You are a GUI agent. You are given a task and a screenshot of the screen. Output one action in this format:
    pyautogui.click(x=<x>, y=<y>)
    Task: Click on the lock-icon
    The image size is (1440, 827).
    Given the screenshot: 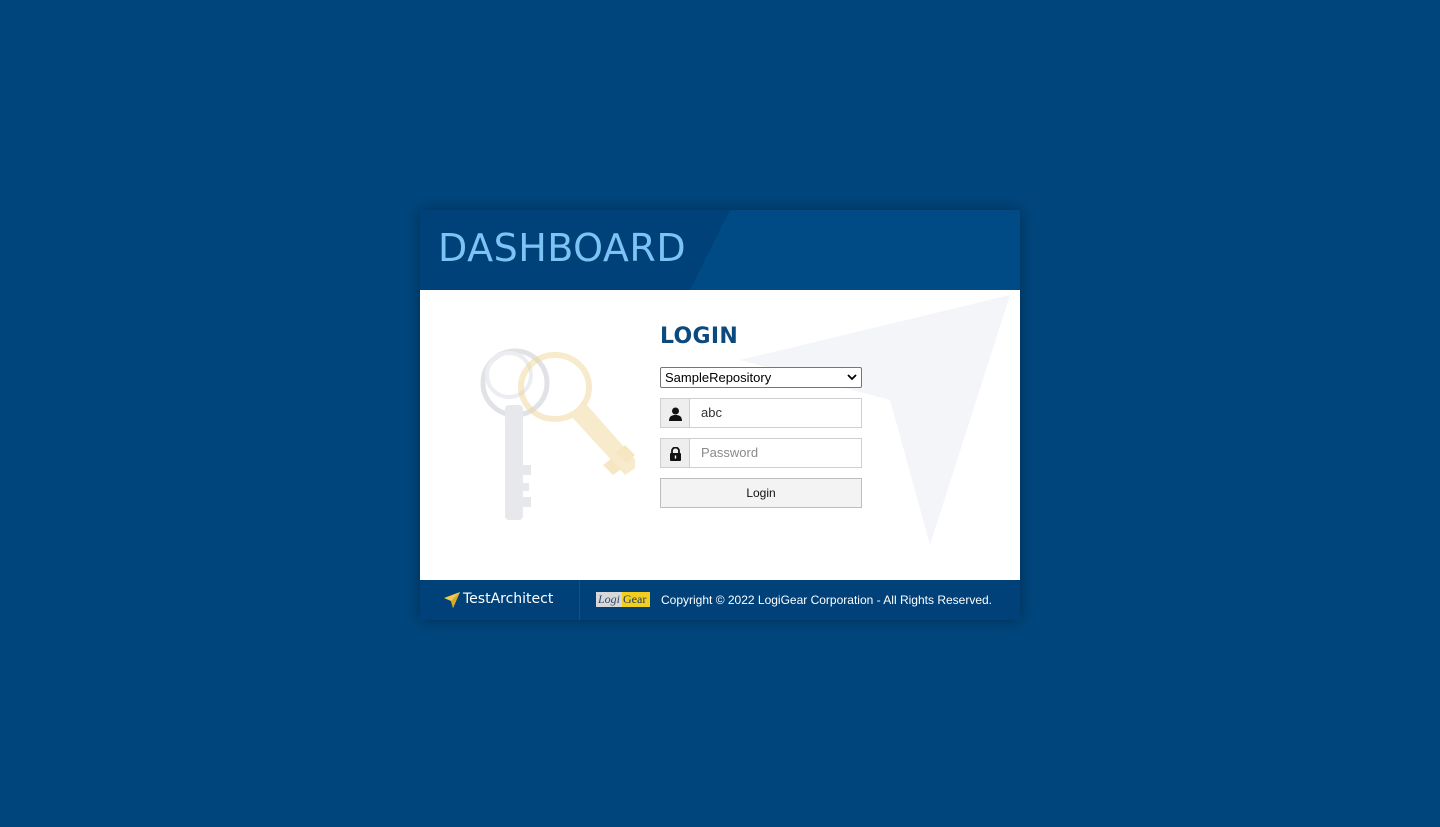 What is the action you would take?
    pyautogui.click(x=675, y=454)
    